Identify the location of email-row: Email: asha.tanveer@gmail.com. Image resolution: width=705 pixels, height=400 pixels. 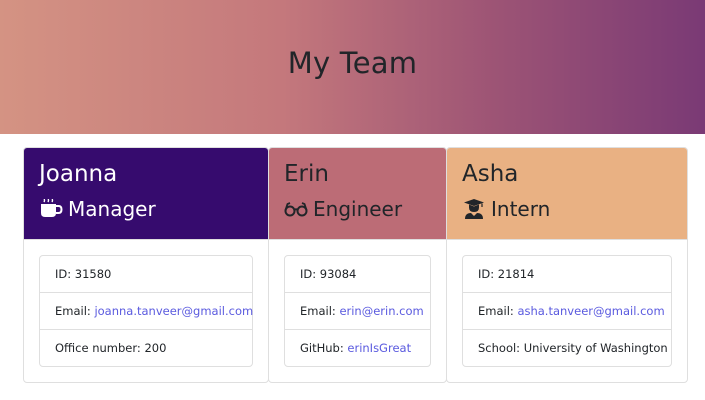
(567, 310).